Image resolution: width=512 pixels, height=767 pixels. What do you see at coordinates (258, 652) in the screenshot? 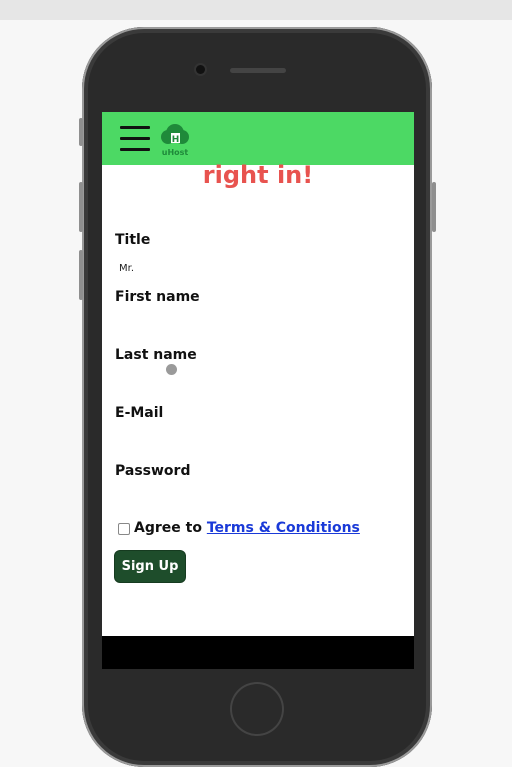
I see `bottom-bar` at bounding box center [258, 652].